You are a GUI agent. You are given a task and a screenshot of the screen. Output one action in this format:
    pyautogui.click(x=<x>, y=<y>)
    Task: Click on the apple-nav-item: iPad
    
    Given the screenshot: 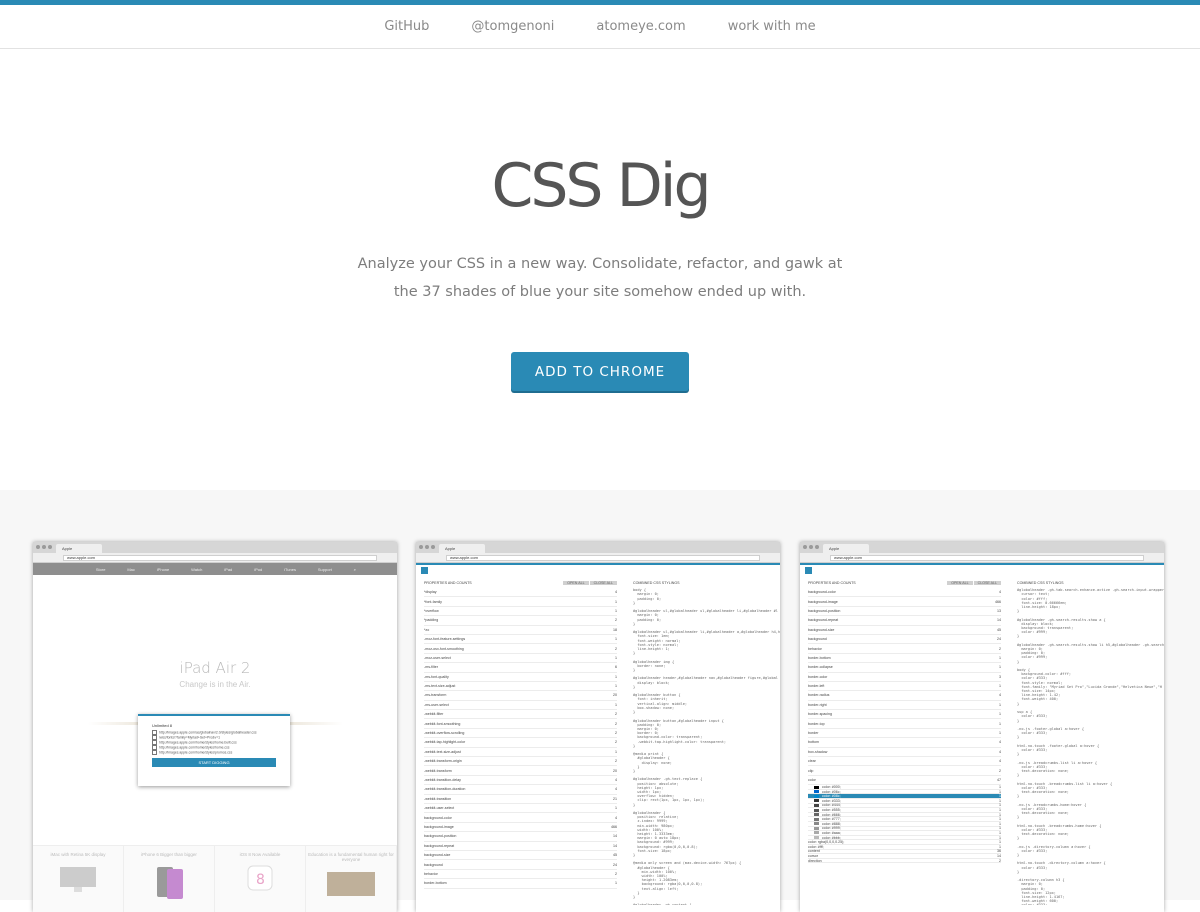 What is the action you would take?
    pyautogui.click(x=228, y=569)
    